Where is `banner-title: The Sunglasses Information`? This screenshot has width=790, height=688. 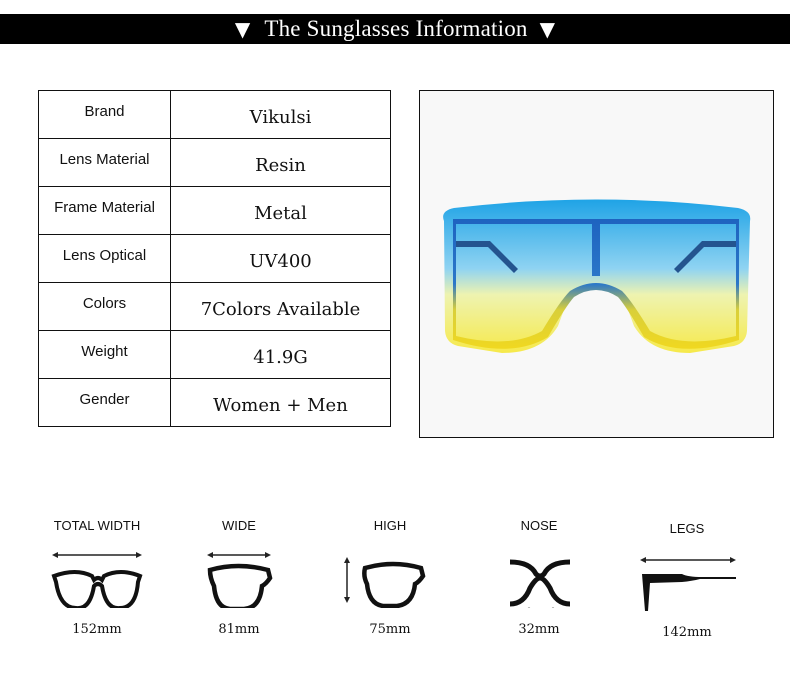 banner-title: The Sunglasses Information is located at coordinates (396, 28).